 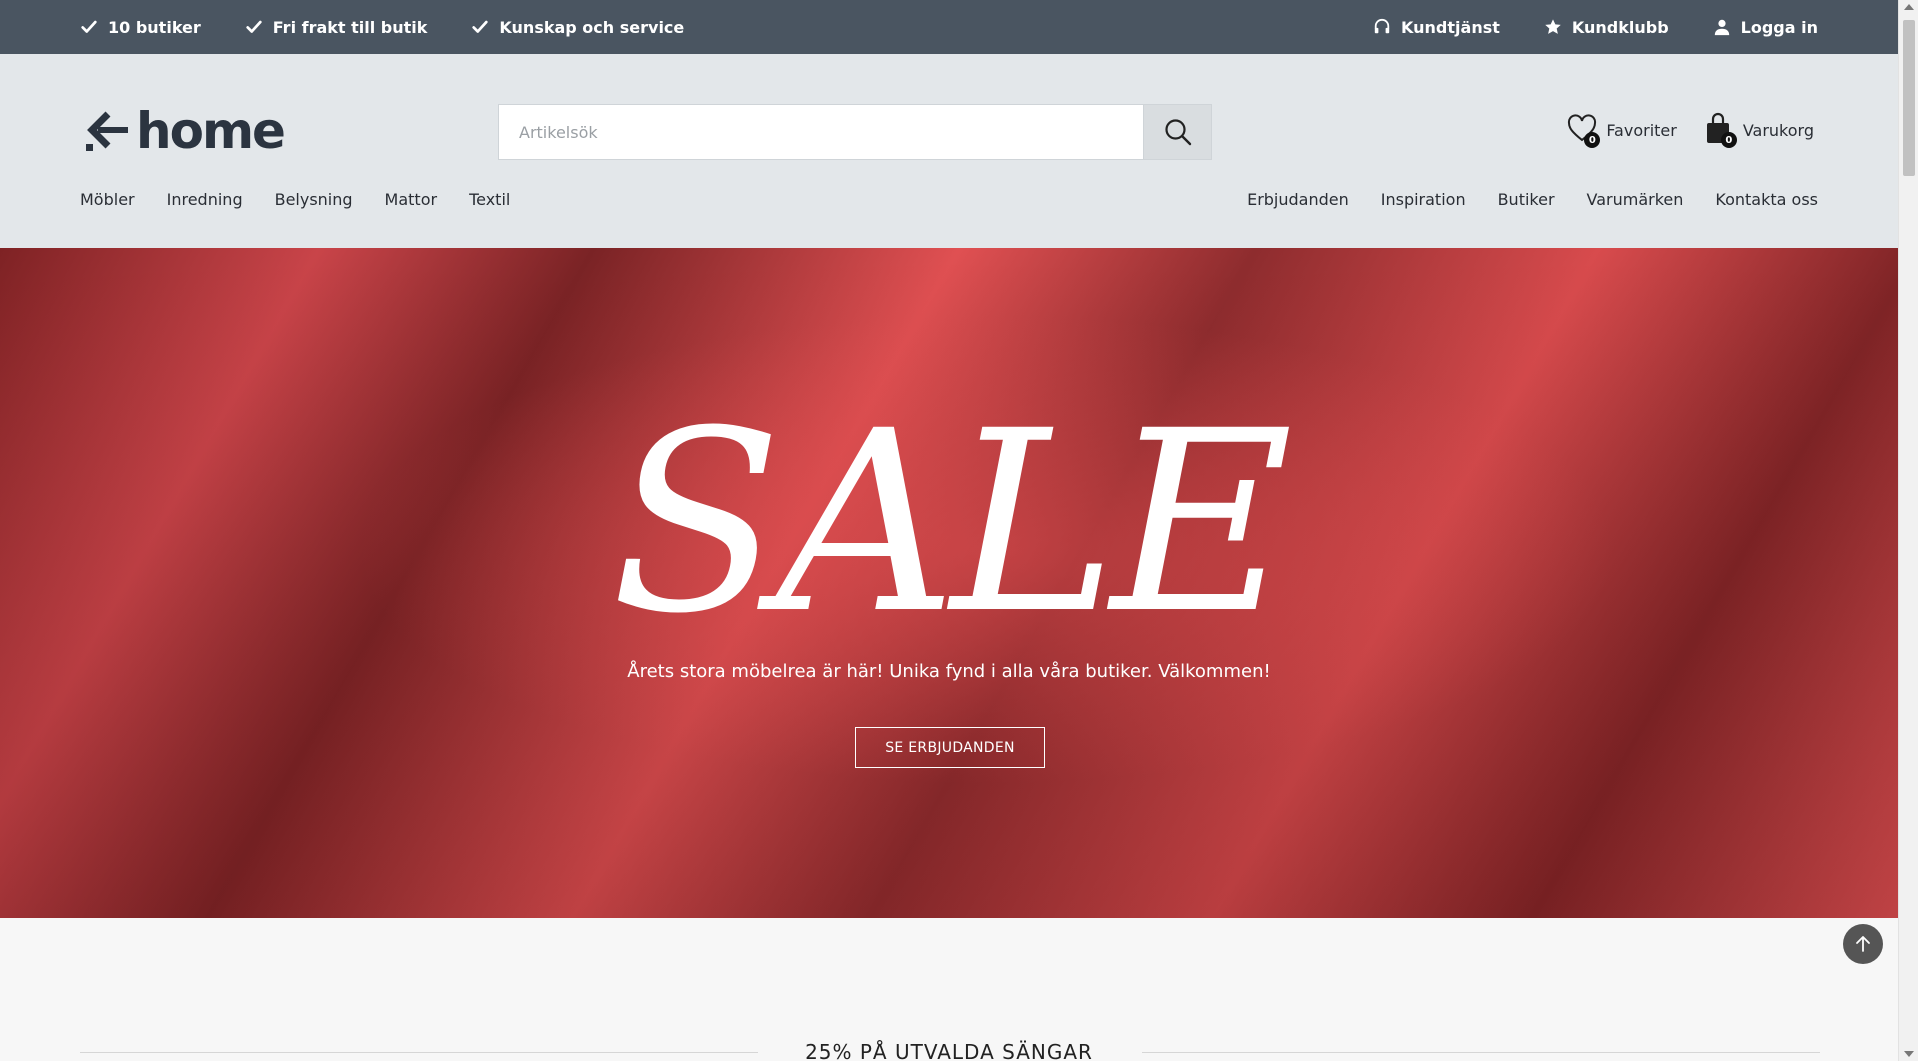 I want to click on usp-label: 10 butiker, so click(x=154, y=27).